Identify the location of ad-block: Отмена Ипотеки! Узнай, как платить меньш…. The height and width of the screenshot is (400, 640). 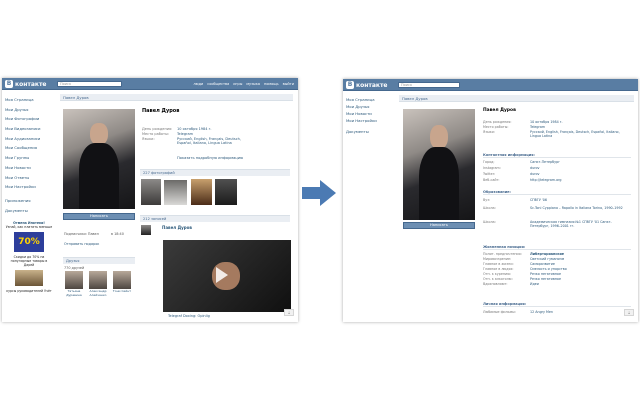
(29, 257).